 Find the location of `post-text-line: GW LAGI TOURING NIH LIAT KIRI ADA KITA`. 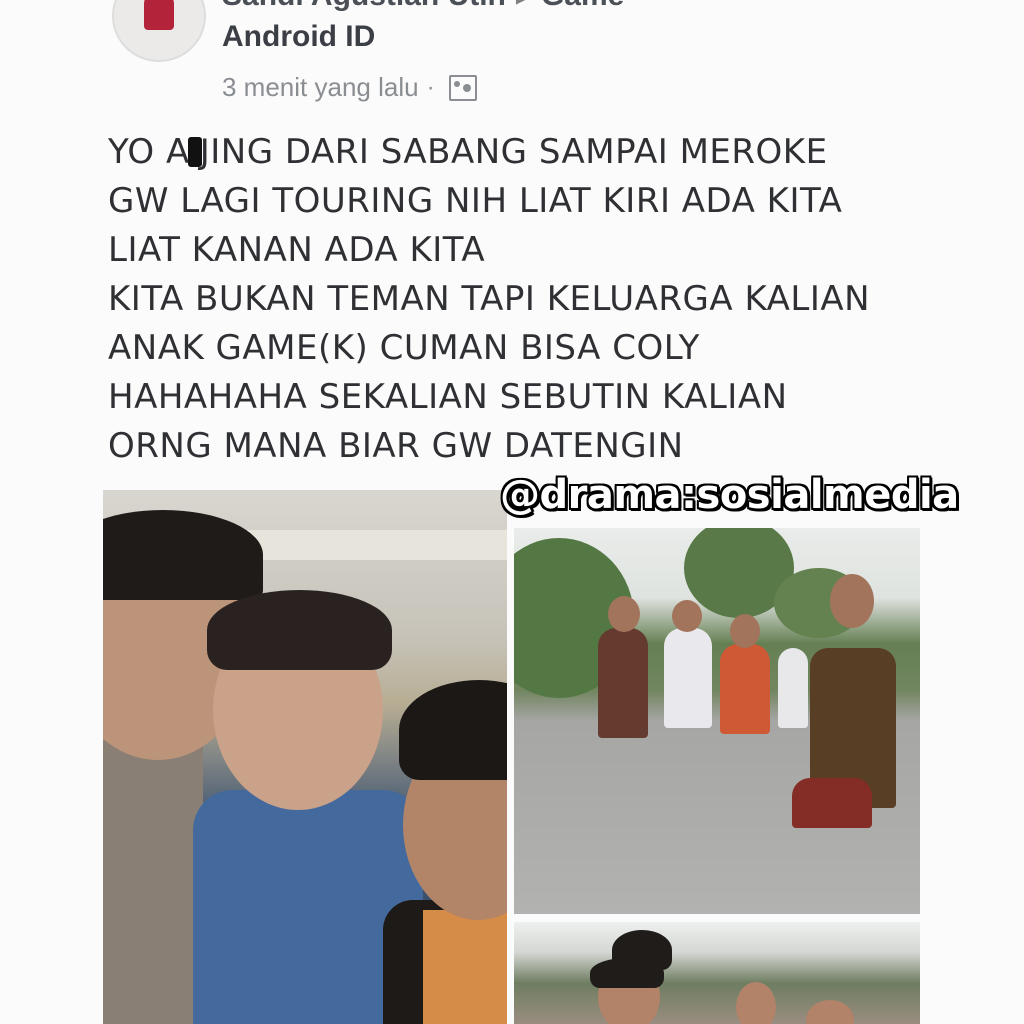

post-text-line: GW LAGI TOURING NIH LIAT KIRI ADA KITA is located at coordinates (548, 201).